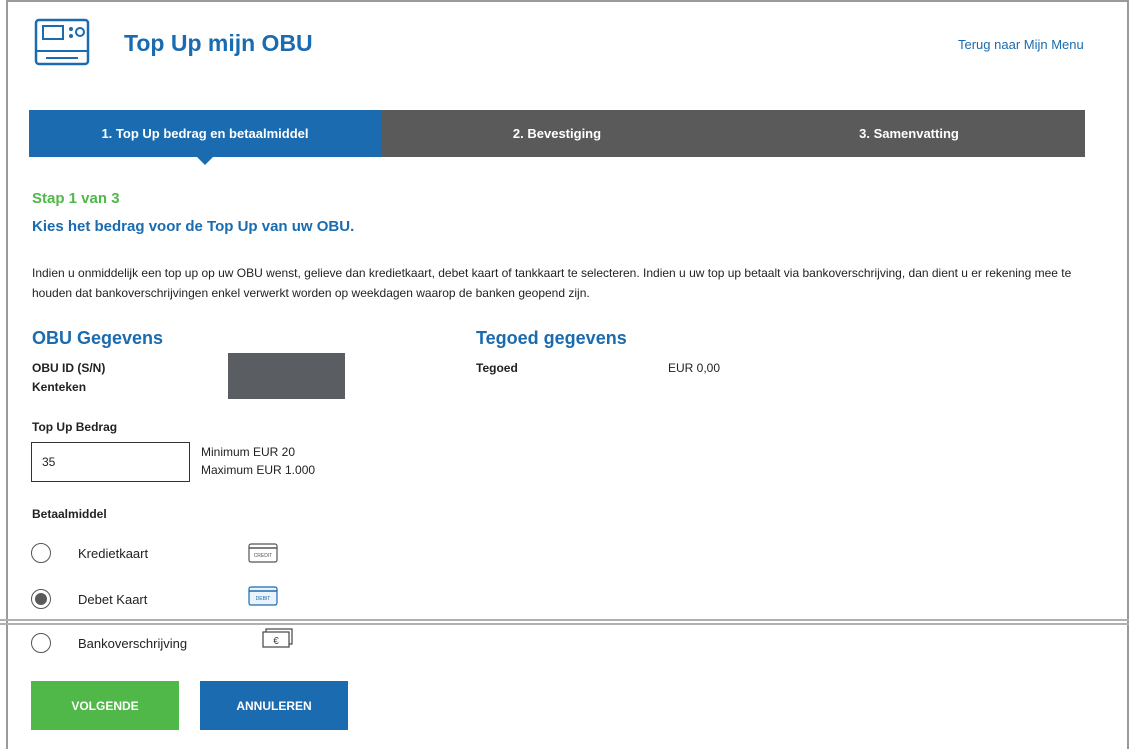 The image size is (1129, 749). Describe the element at coordinates (41, 553) in the screenshot. I see `radio-credit-card` at that location.